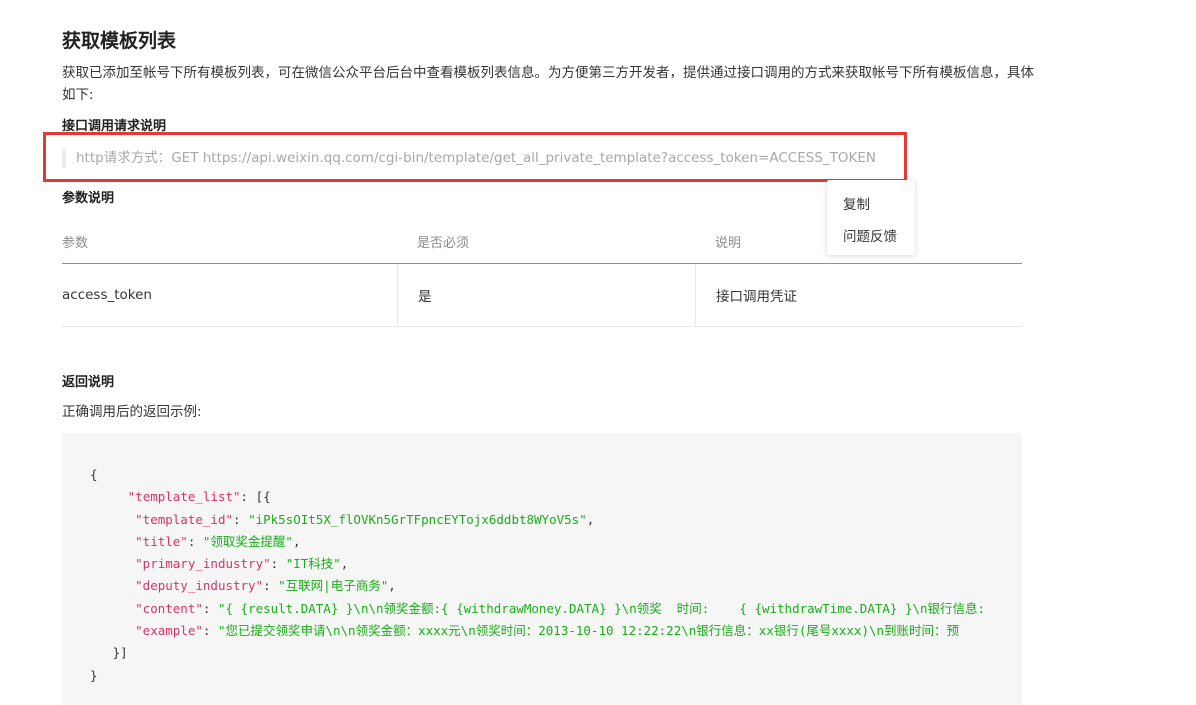 This screenshot has width=1196, height=705. I want to click on code-key: "template_id", so click(184, 519).